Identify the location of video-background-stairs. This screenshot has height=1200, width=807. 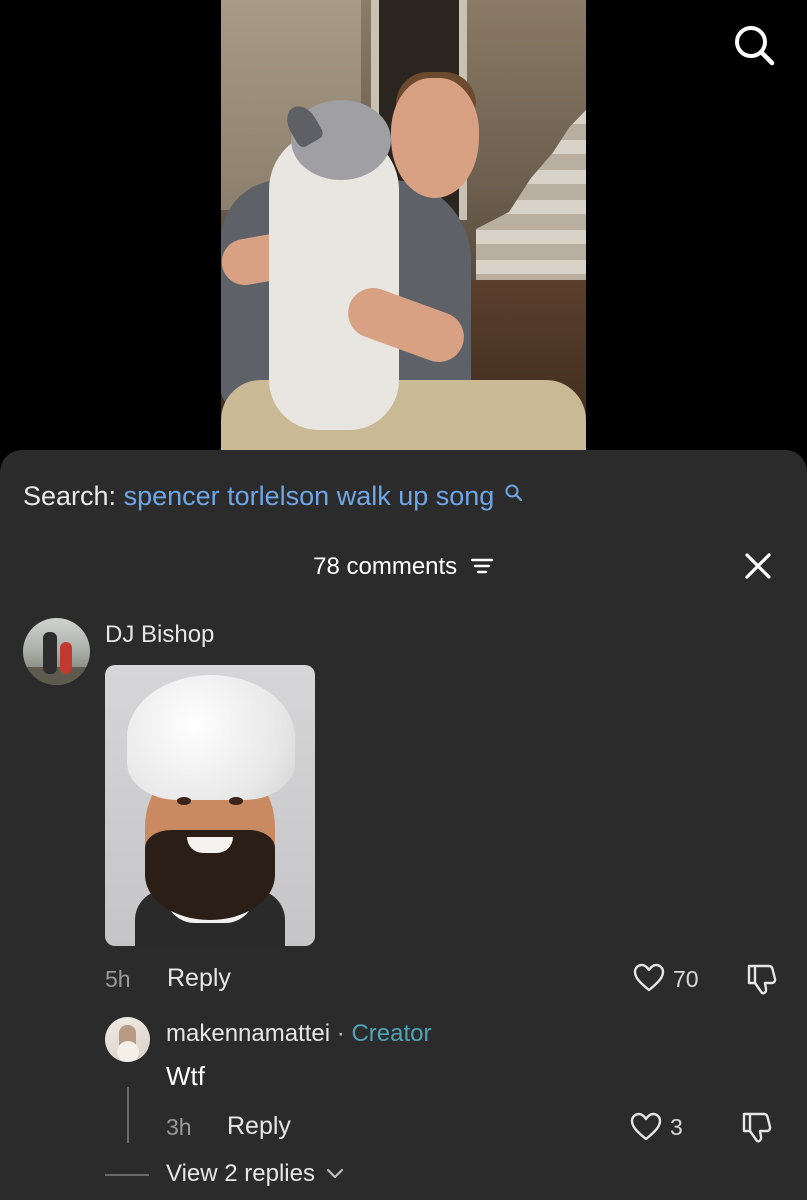
(531, 195).